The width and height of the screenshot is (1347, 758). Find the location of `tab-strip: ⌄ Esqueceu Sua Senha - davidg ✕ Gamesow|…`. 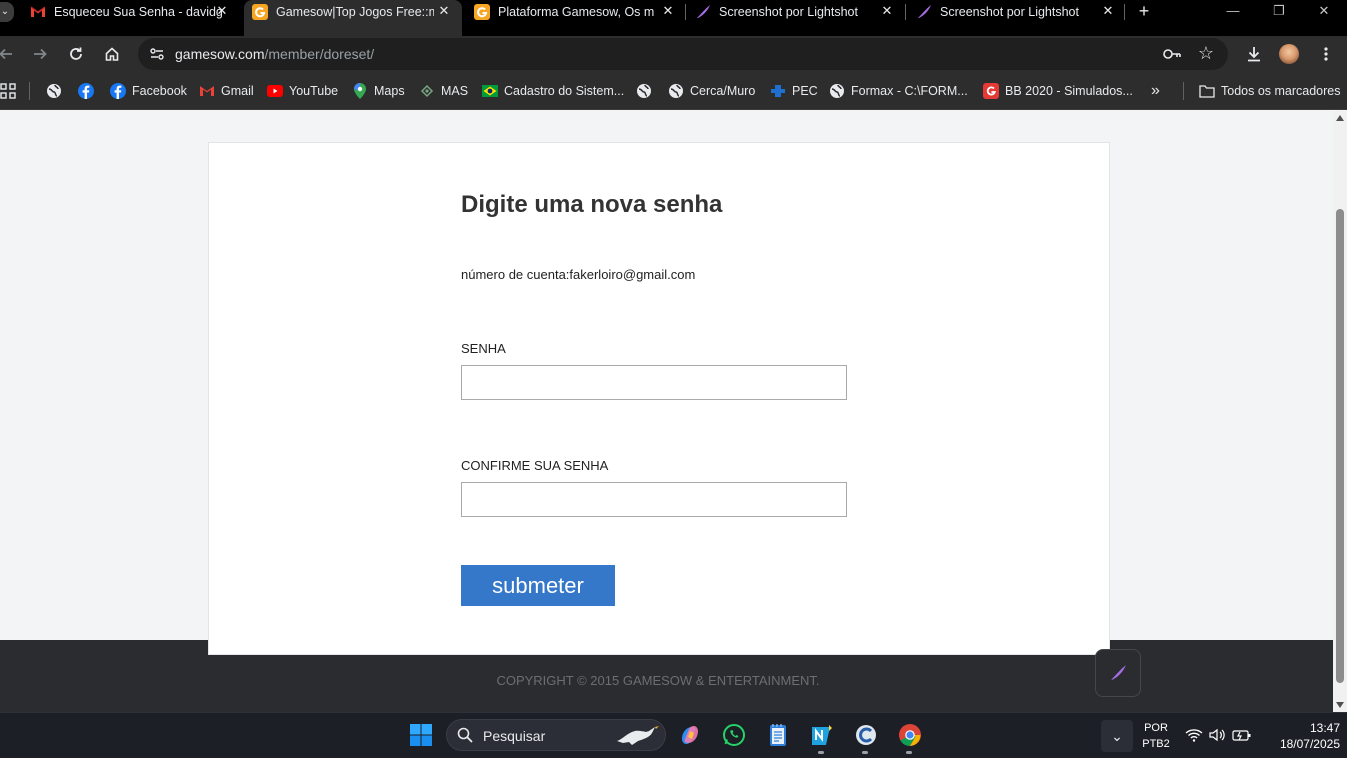

tab-strip: ⌄ Esqueceu Sua Senha - davidg ✕ Gamesow|… is located at coordinates (673, 18).